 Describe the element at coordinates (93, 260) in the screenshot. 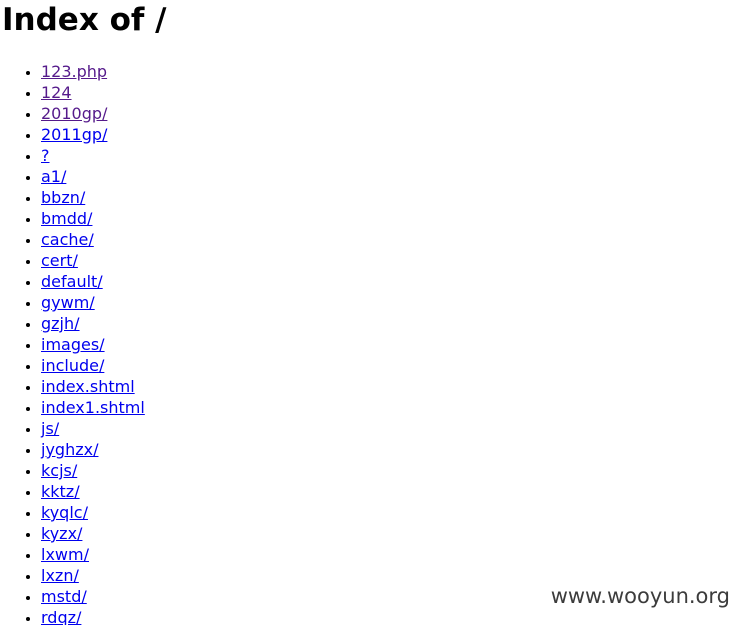

I see `list-item: cert/` at that location.